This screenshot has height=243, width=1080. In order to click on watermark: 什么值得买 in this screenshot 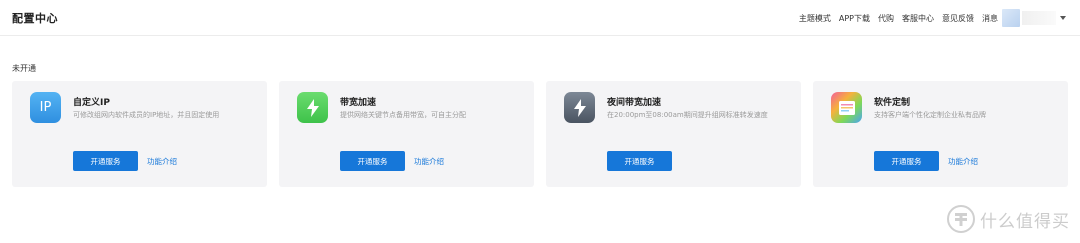, I will do `click(1008, 219)`.